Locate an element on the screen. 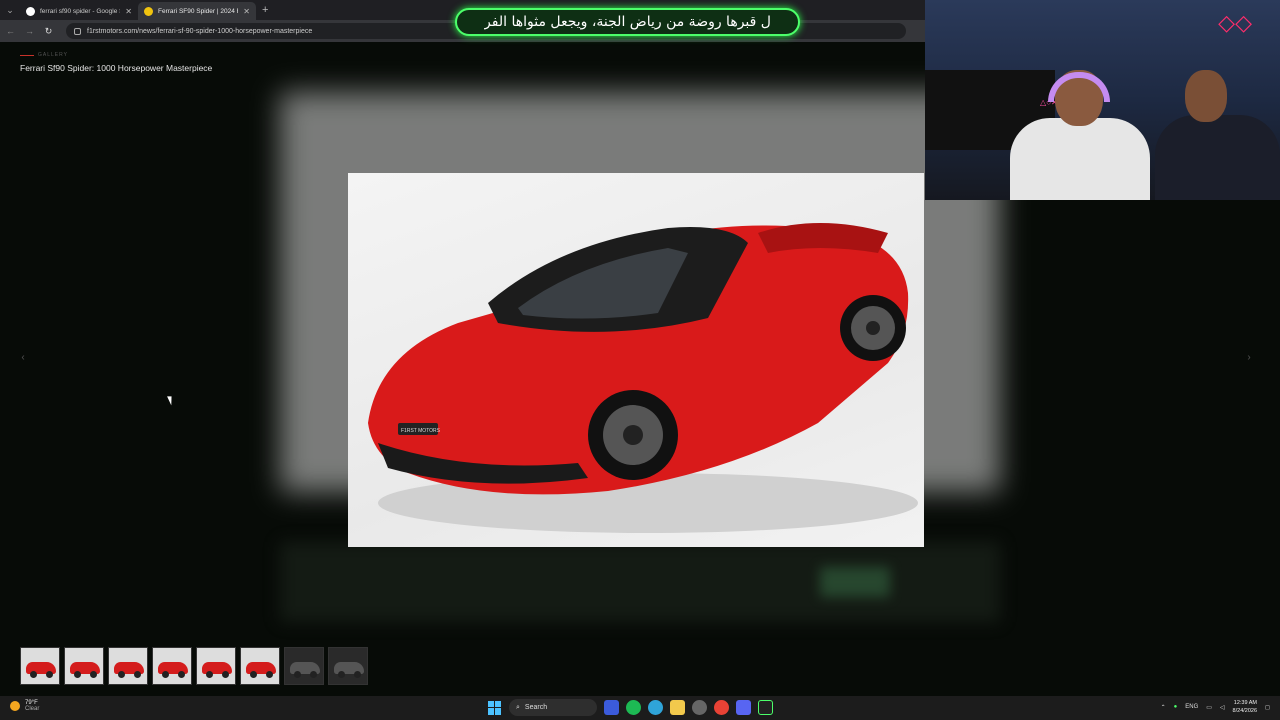 The image size is (1280, 720). reload-icon: ↻ is located at coordinates (48, 31).